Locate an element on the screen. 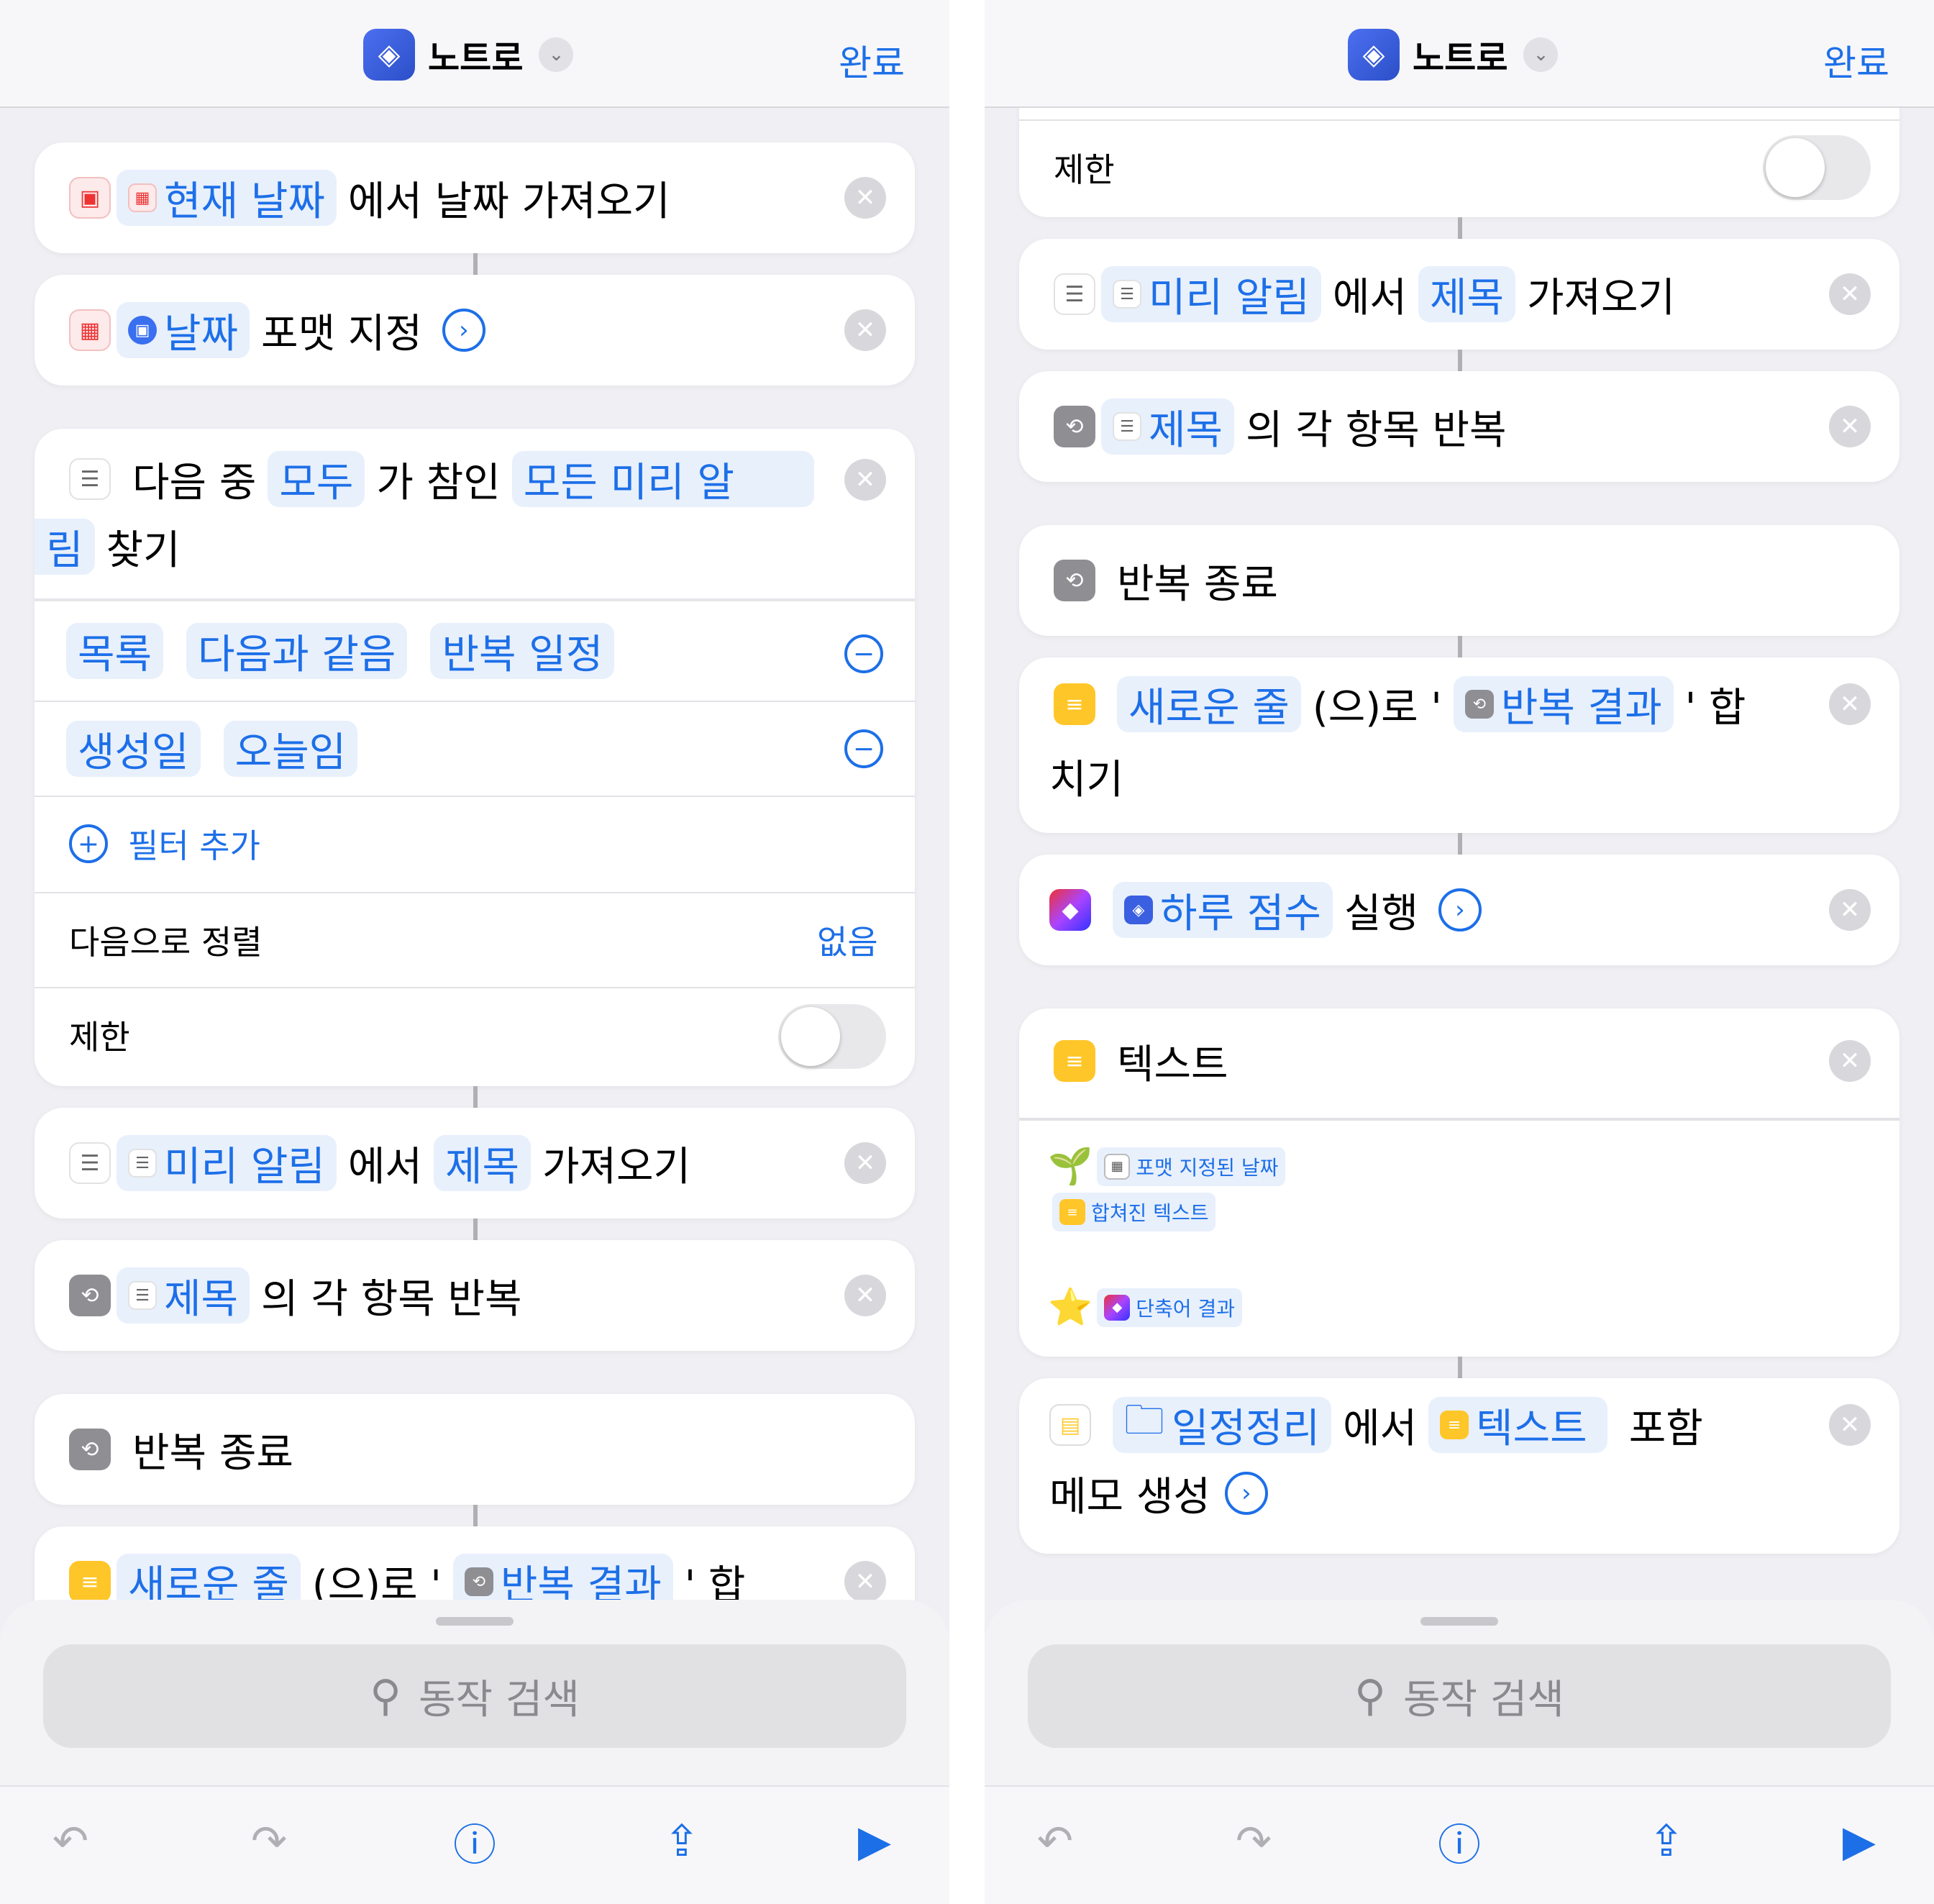 This screenshot has width=1934, height=1904. folder-icon: 🗀 is located at coordinates (1144, 1420).